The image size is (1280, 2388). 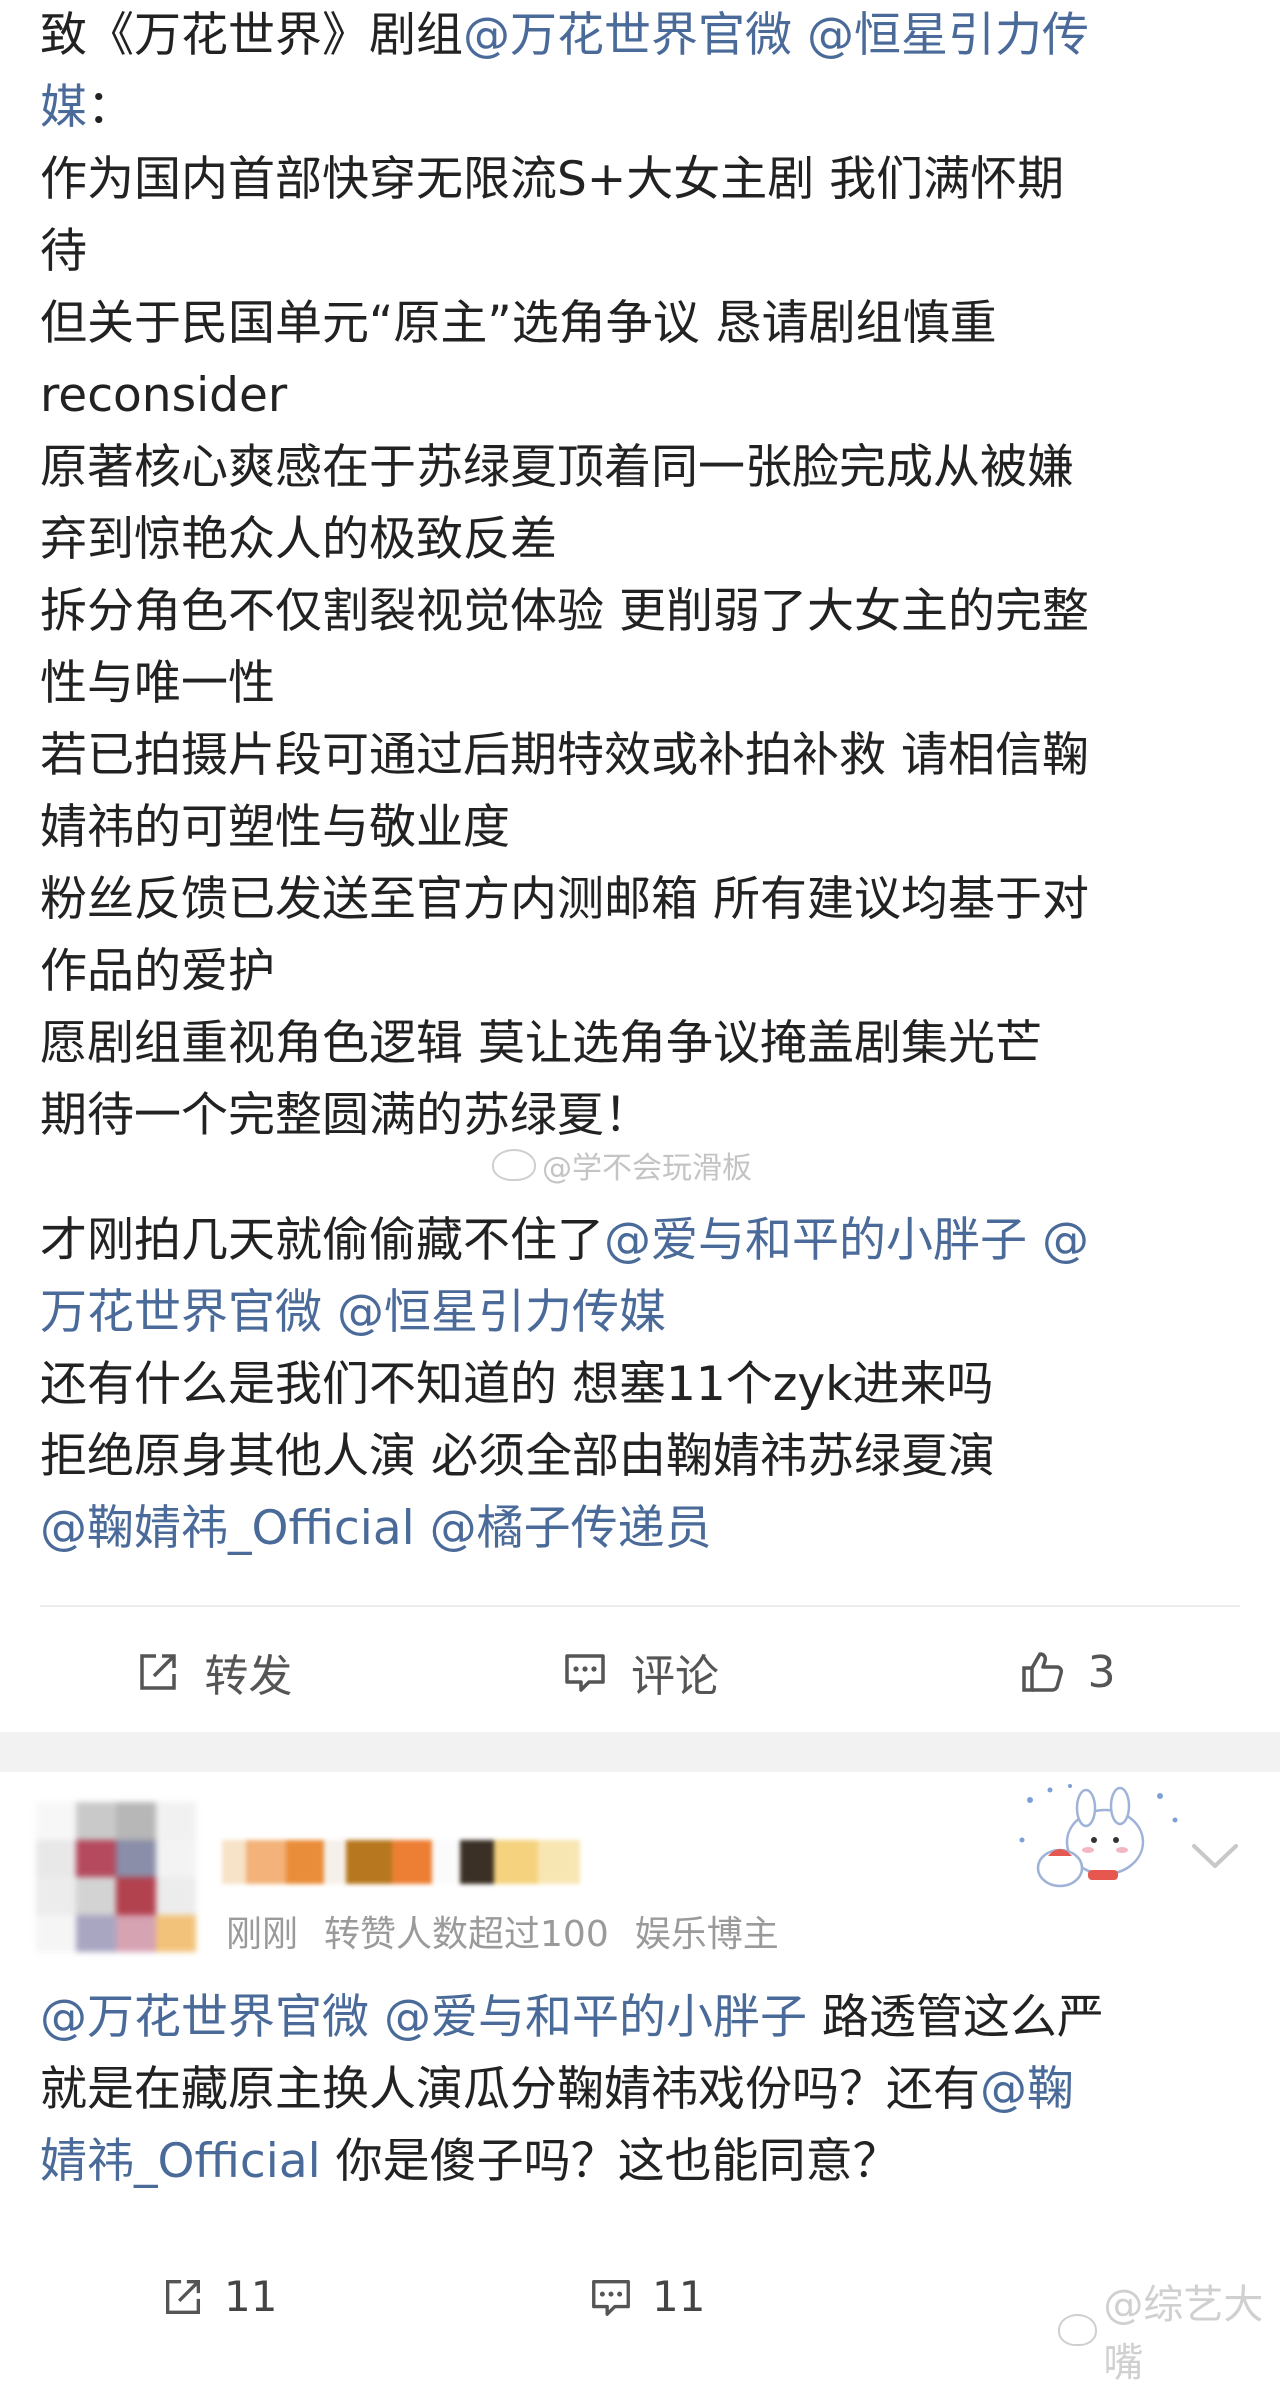 I want to click on text-line: 拆分角色不仅割裂视觉体验 更削弱了大女主的完整, so click(x=645, y=612).